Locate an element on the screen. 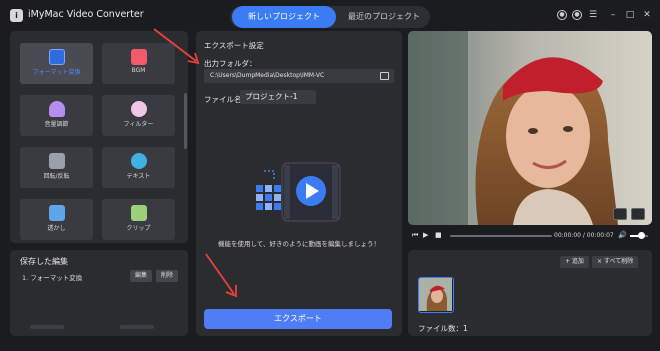 Image resolution: width=660 pixels, height=351 pixels. volume-icon is located at coordinates (56, 109).